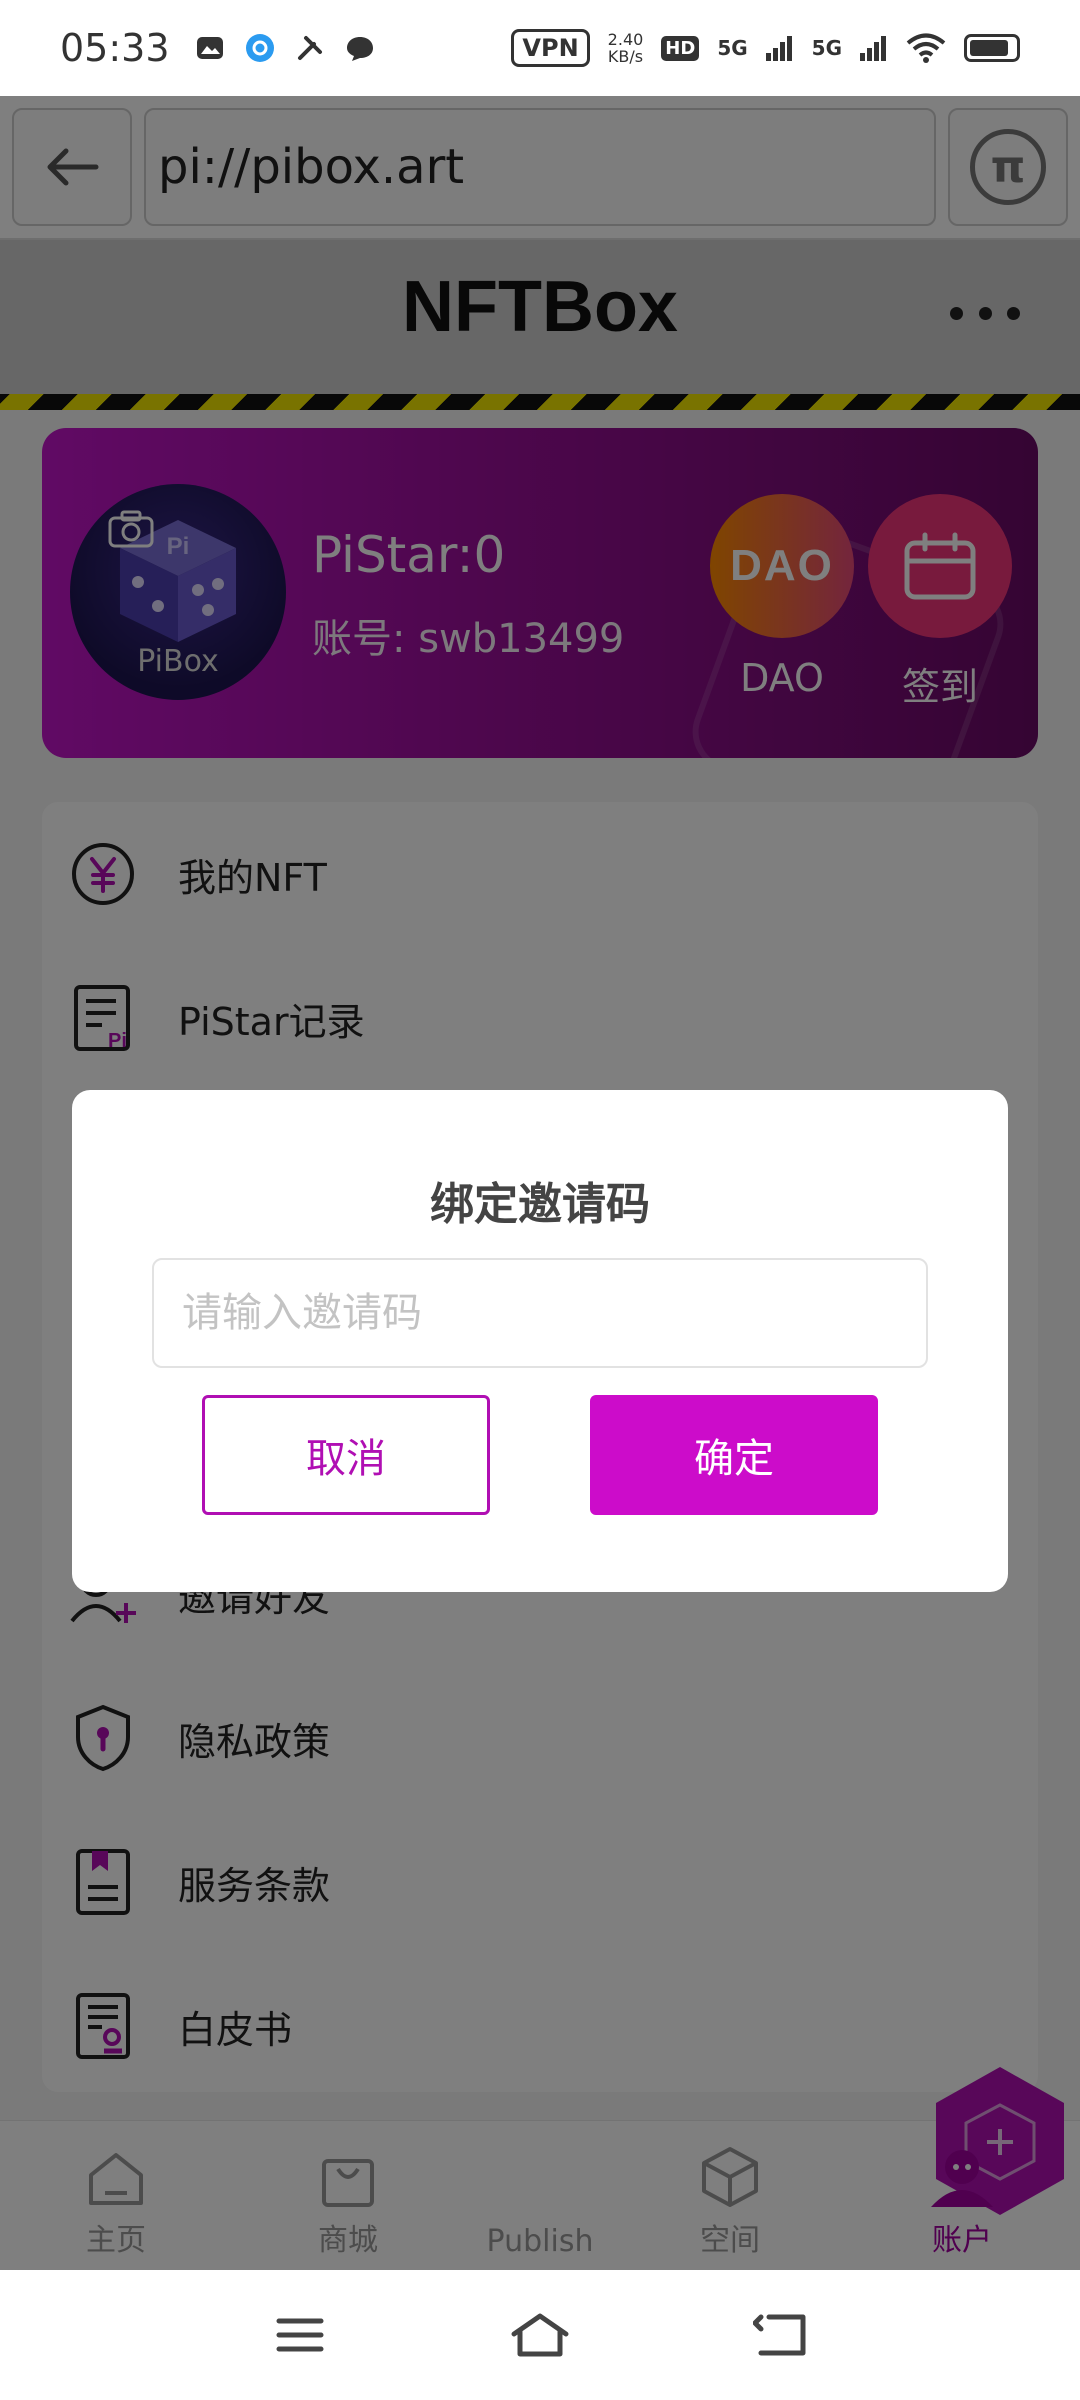  Describe the element at coordinates (680, 48) in the screenshot. I see `hd-badge: HD` at that location.